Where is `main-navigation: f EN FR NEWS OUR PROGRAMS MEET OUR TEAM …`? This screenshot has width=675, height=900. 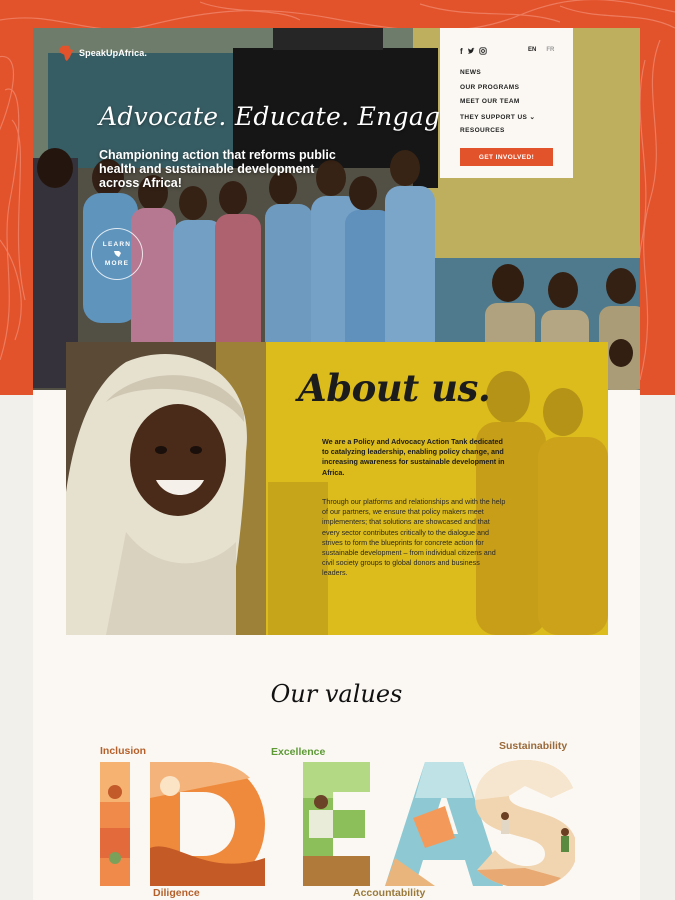
main-navigation: f EN FR NEWS OUR PROGRAMS MEET OUR TEAM … is located at coordinates (506, 103).